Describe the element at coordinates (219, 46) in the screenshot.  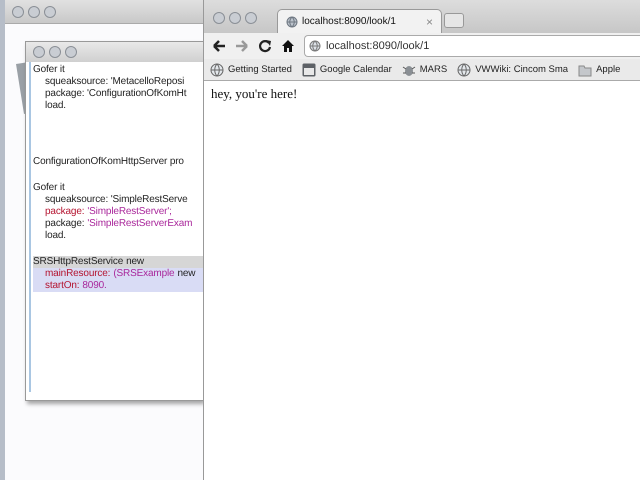
I see `back-arrow-icon` at that location.